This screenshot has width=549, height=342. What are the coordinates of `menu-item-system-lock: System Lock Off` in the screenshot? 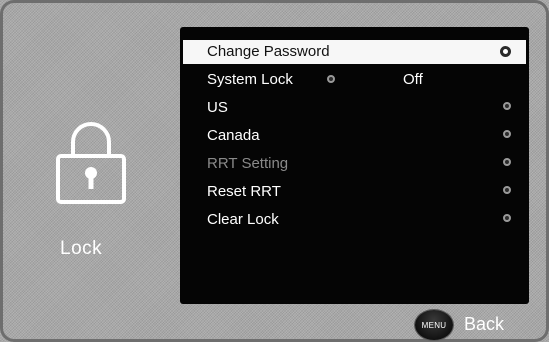 It's located at (354, 80).